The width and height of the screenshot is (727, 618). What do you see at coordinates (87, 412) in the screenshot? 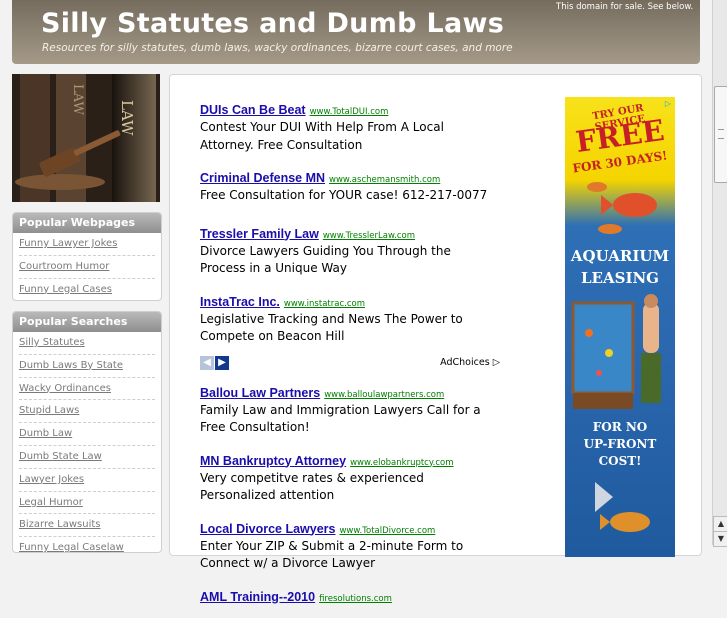
I see `list-item: Stupid Laws` at bounding box center [87, 412].